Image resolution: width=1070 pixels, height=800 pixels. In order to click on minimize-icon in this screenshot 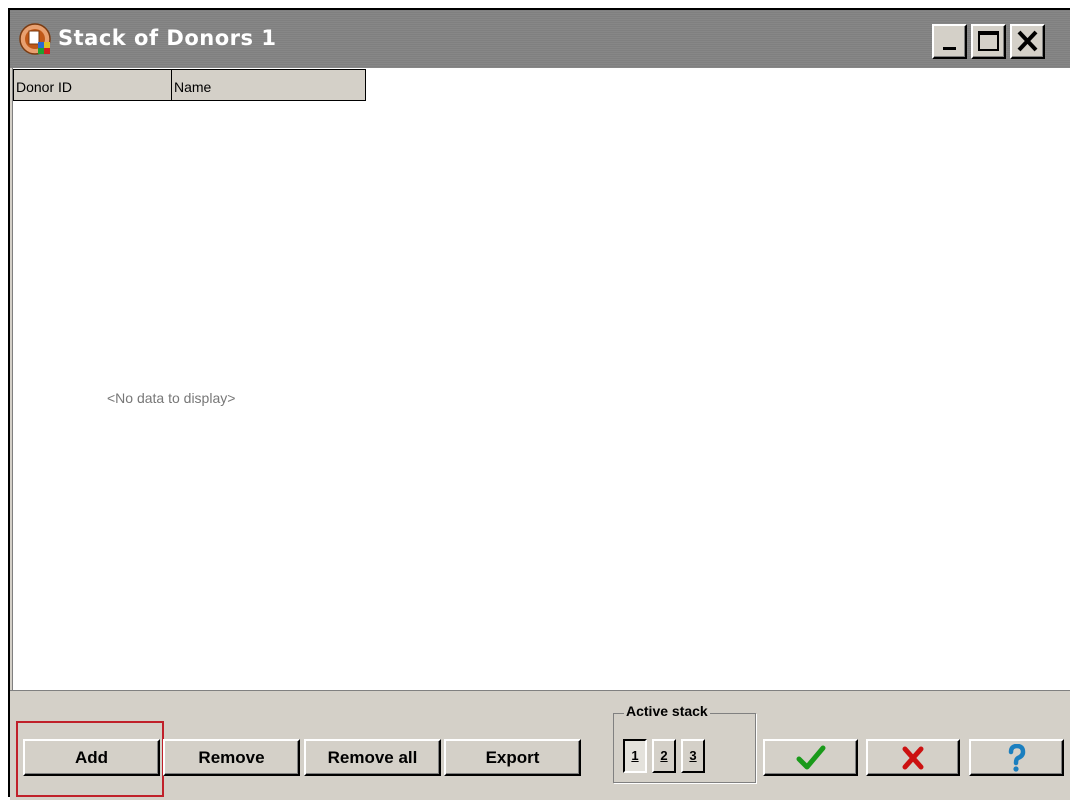, I will do `click(949, 48)`.